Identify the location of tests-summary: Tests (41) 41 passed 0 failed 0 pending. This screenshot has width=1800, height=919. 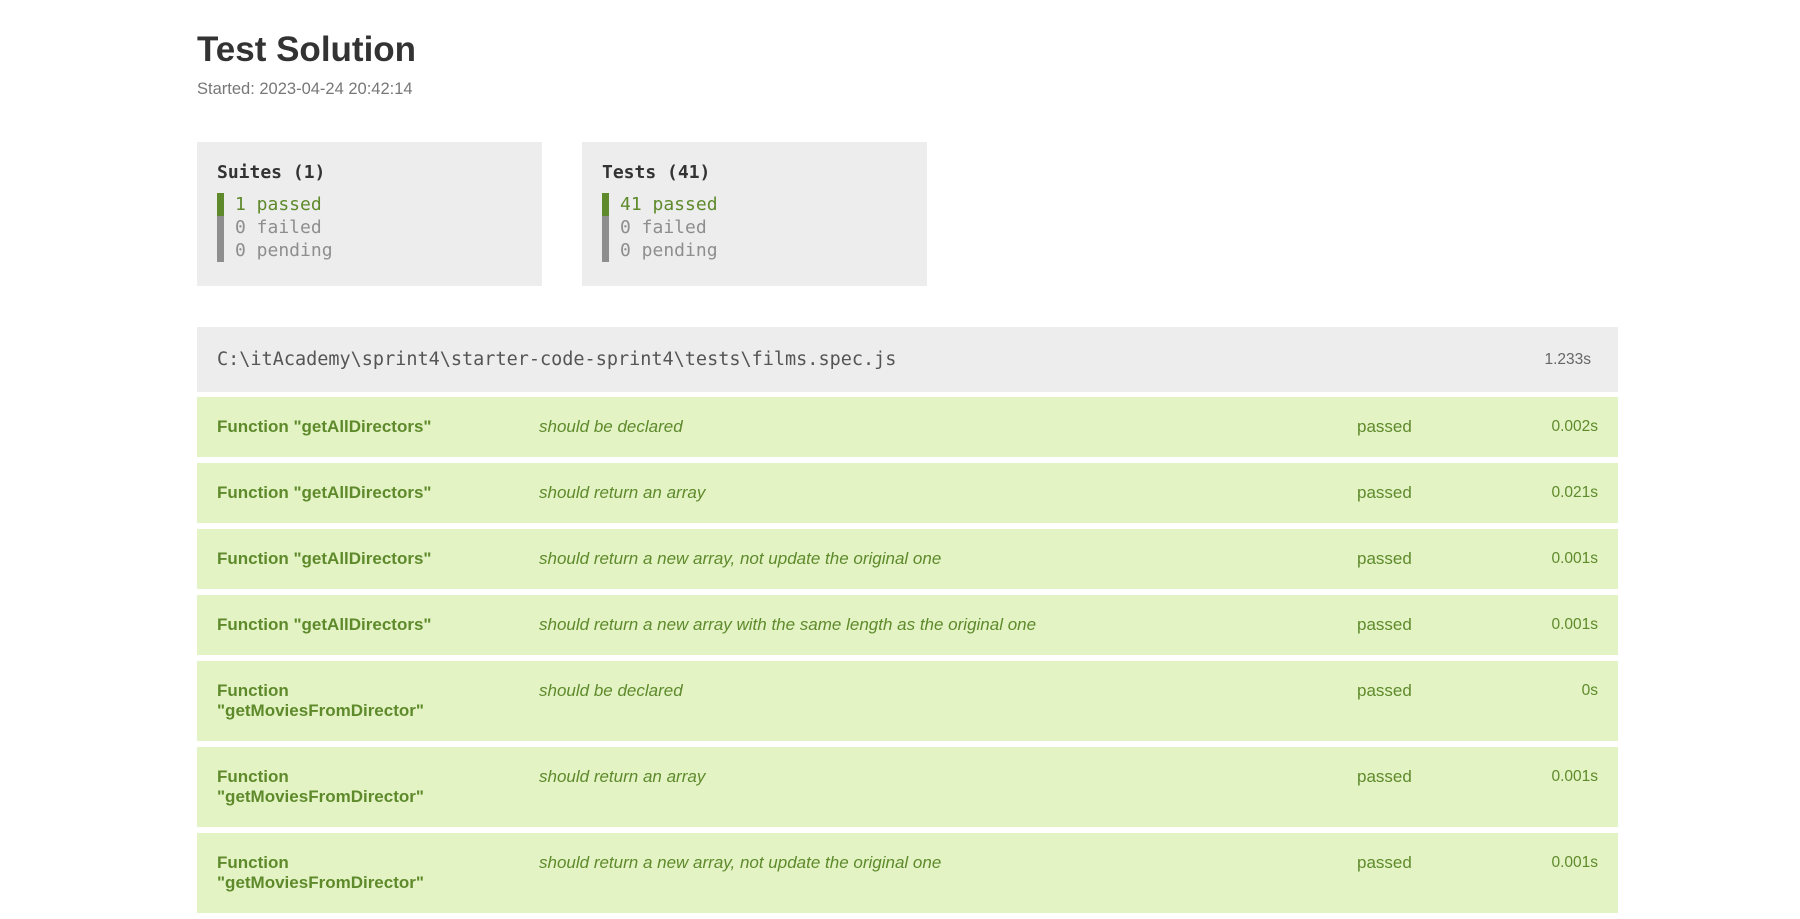
(754, 214).